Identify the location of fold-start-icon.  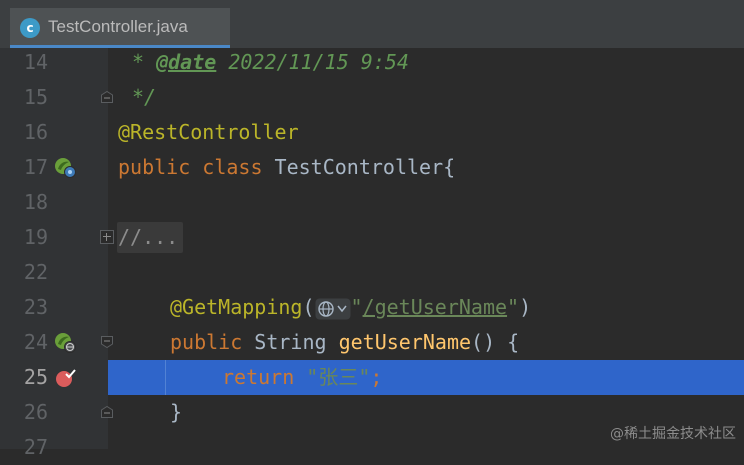
(107, 342).